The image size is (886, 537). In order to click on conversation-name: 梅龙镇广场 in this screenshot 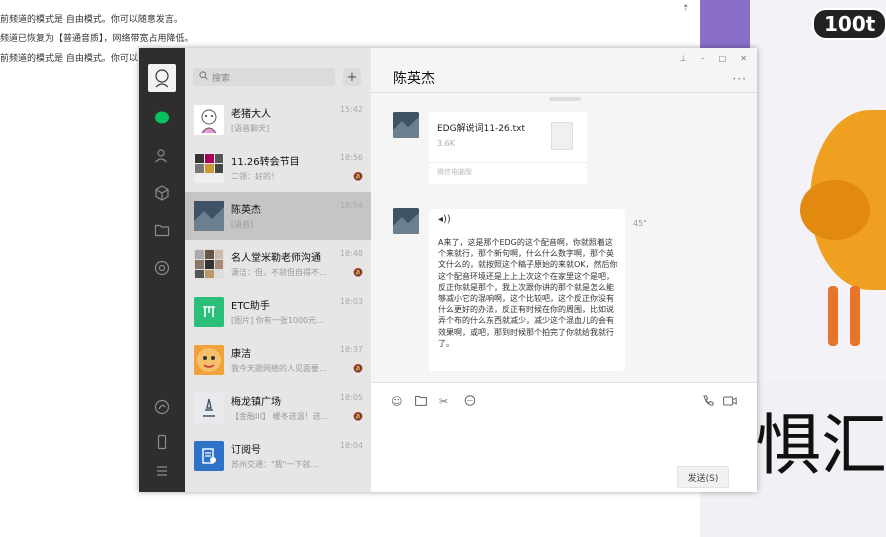, I will do `click(256, 402)`.